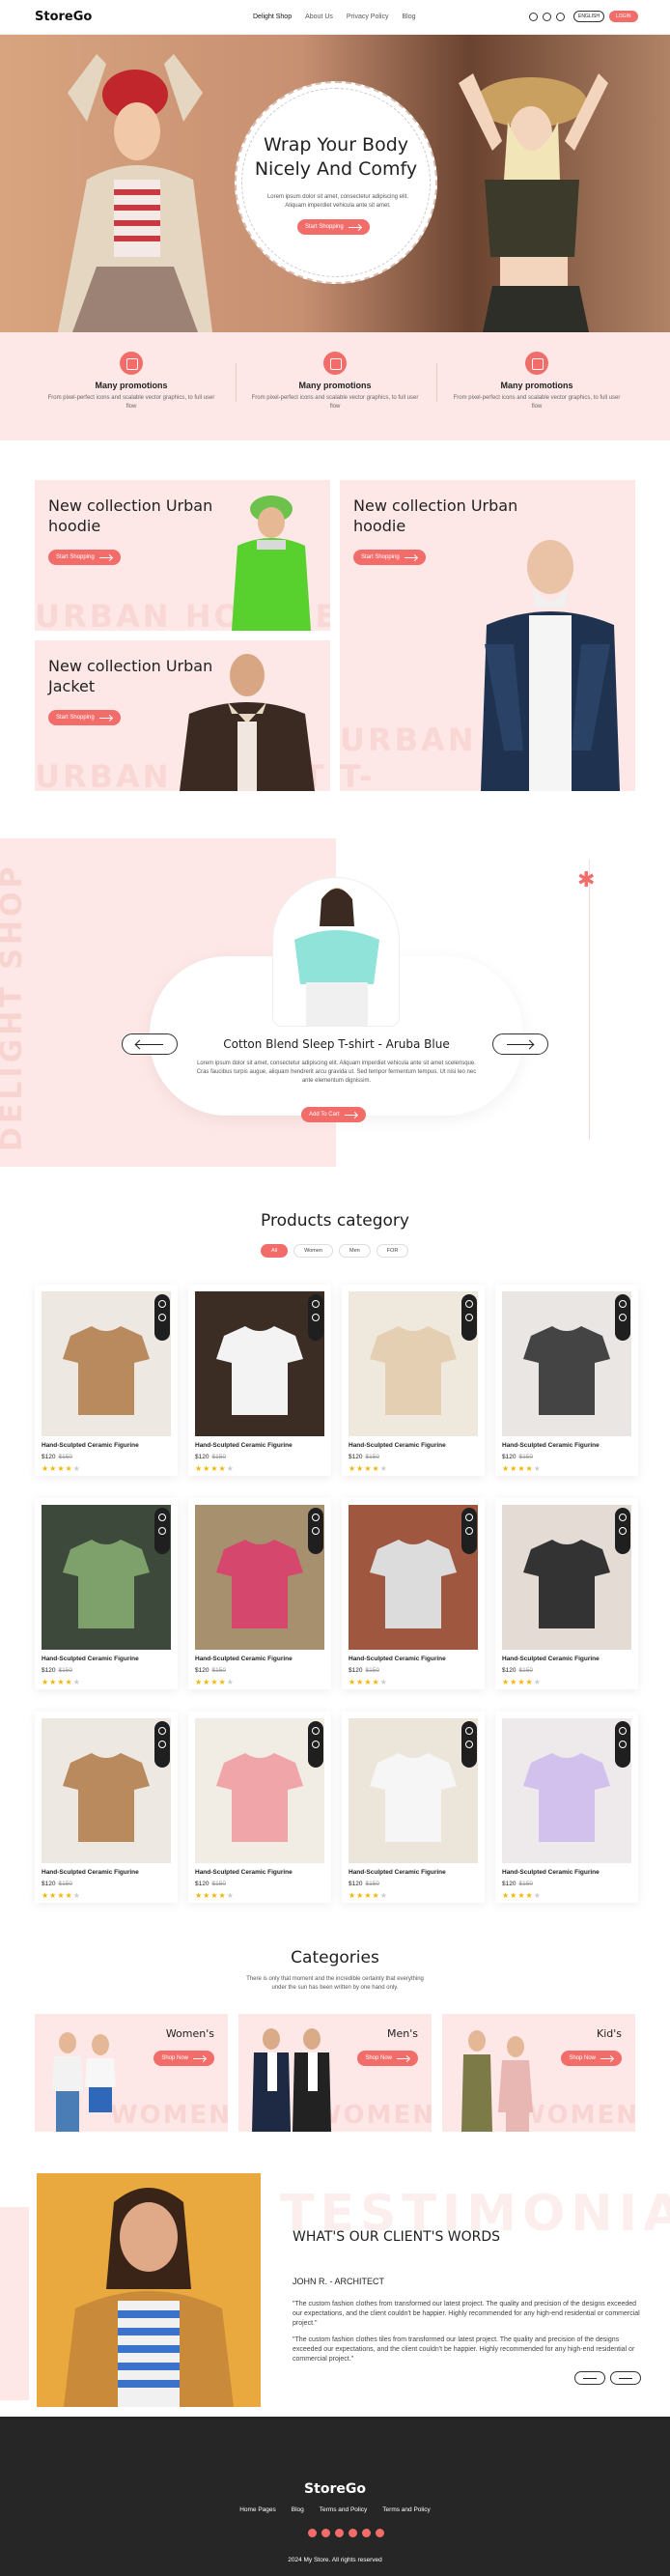 The image size is (670, 2576). Describe the element at coordinates (63, 17) in the screenshot. I see `brand-logo: StoreGo` at that location.